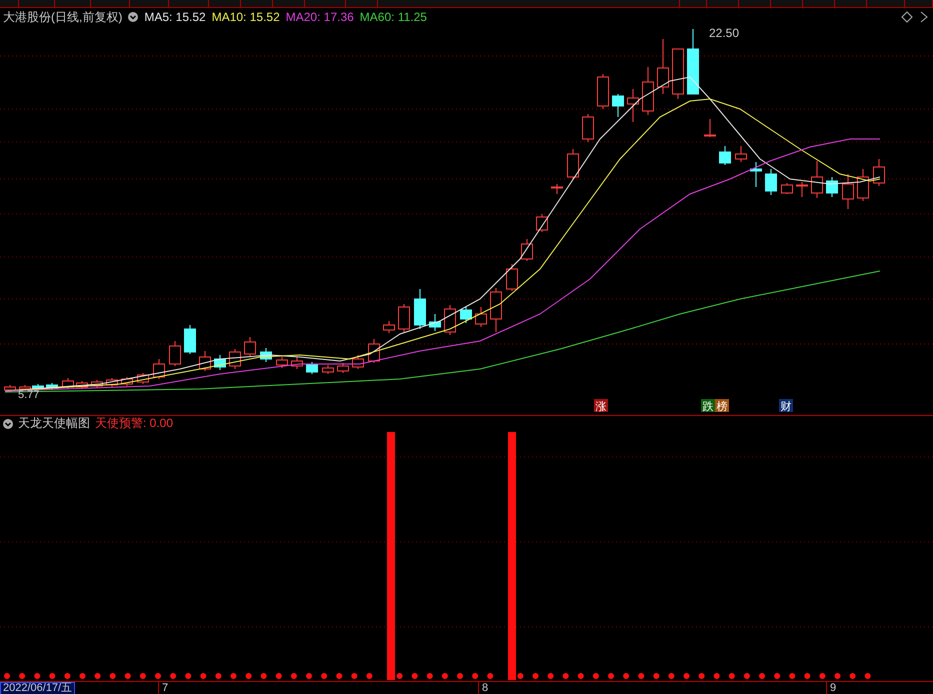 The width and height of the screenshot is (933, 694). I want to click on chart-title: 大港股份(日线,前复权), so click(62, 17).